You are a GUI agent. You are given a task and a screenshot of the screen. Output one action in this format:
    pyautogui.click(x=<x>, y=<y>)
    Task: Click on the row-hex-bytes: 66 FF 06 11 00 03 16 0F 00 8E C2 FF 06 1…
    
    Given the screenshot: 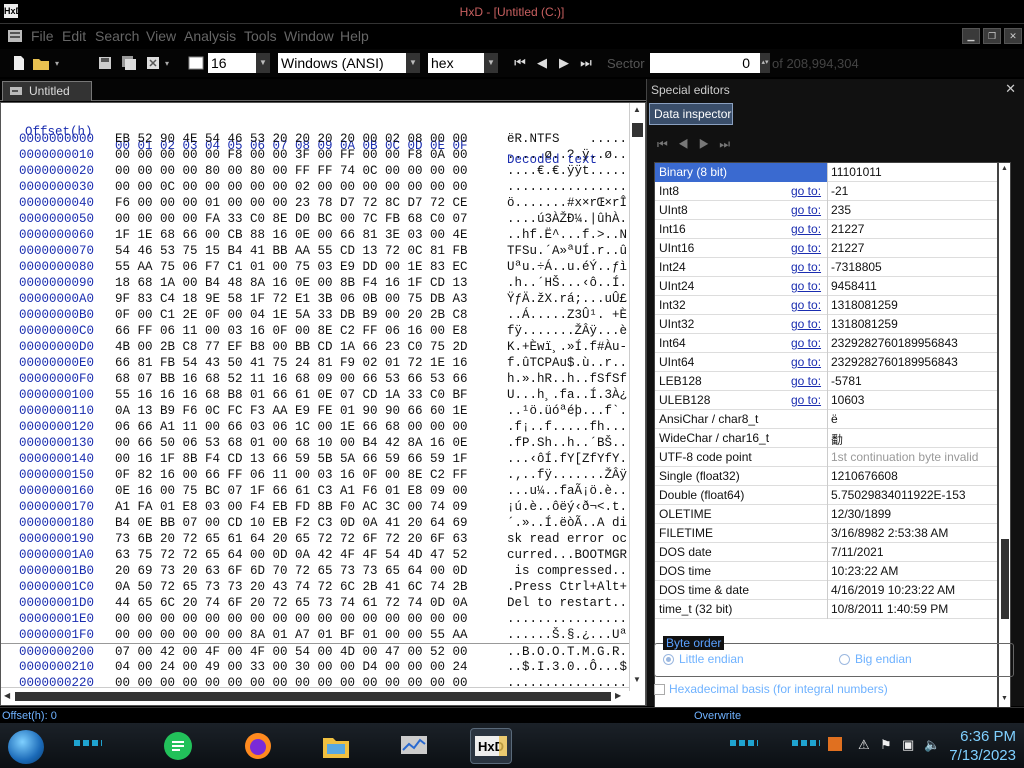 What is the action you would take?
    pyautogui.click(x=291, y=331)
    